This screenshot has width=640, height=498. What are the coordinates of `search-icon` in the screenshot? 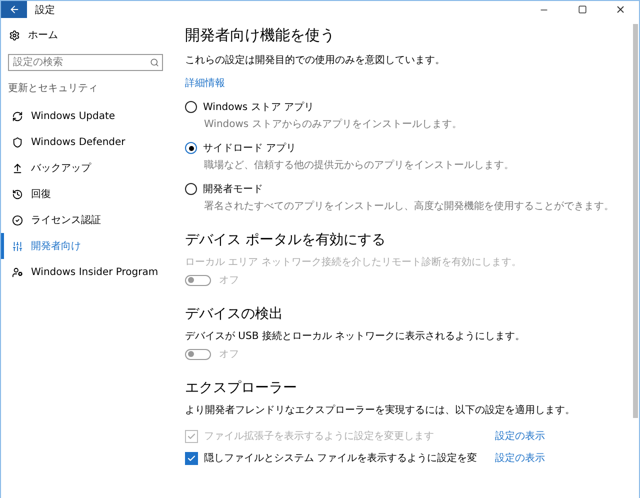 It's located at (154, 62).